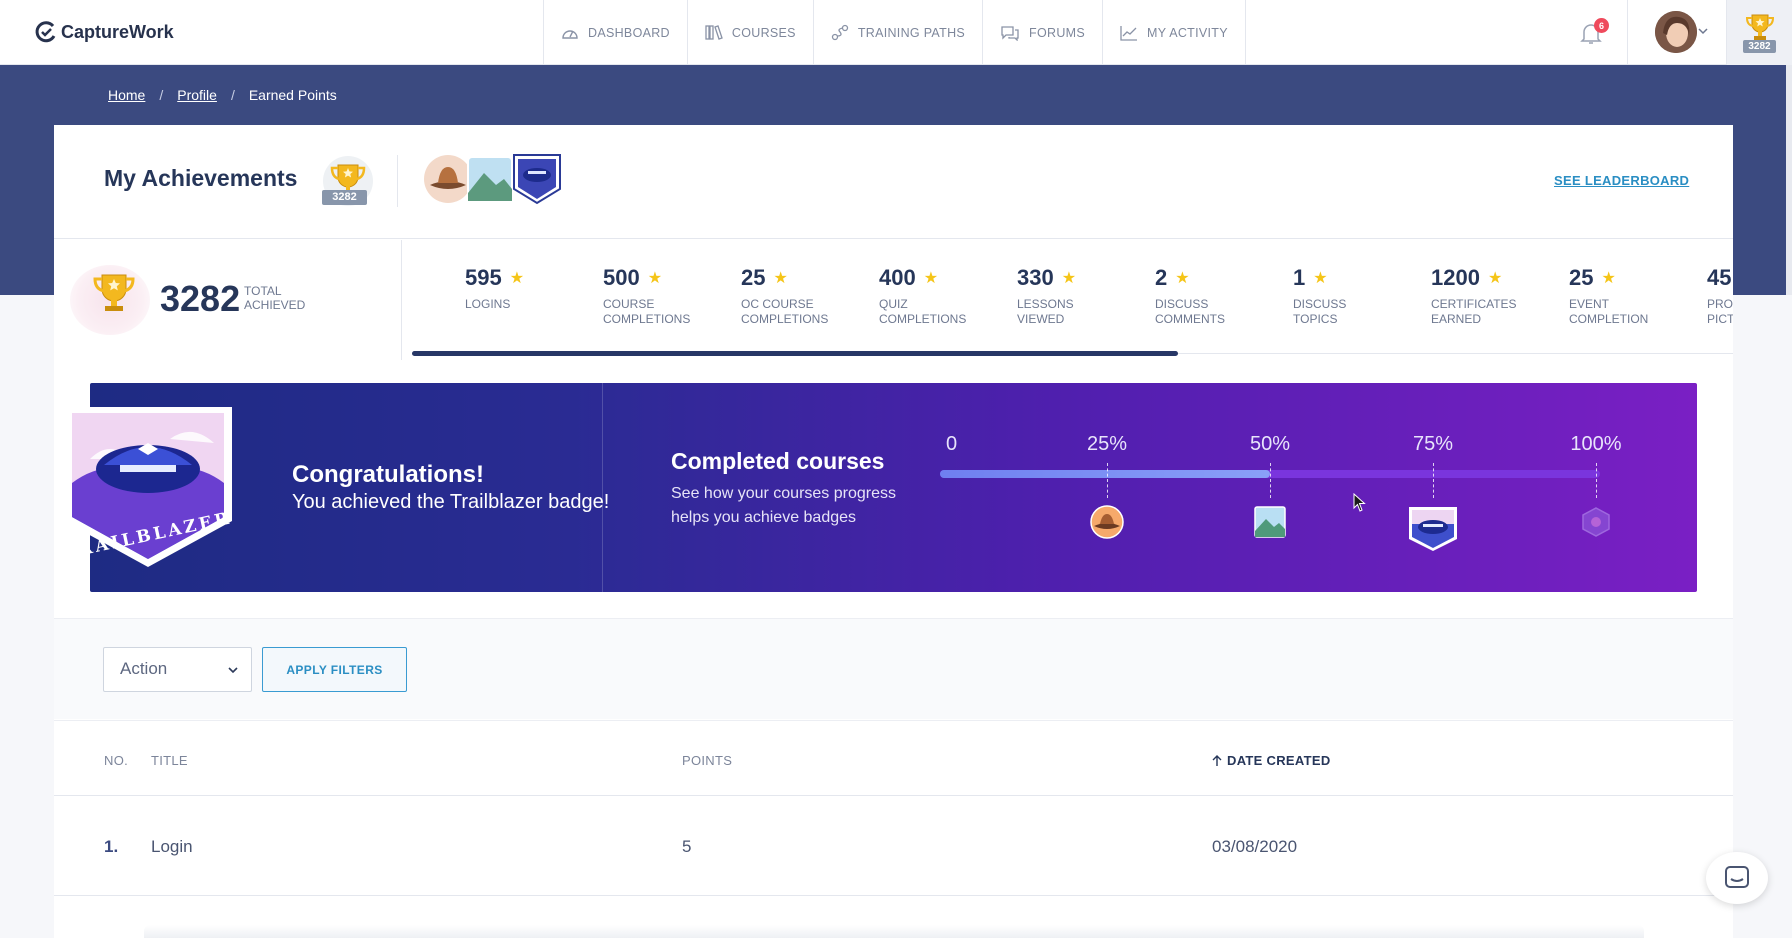  What do you see at coordinates (763, 32) in the screenshot?
I see `nav-label: COURSES` at bounding box center [763, 32].